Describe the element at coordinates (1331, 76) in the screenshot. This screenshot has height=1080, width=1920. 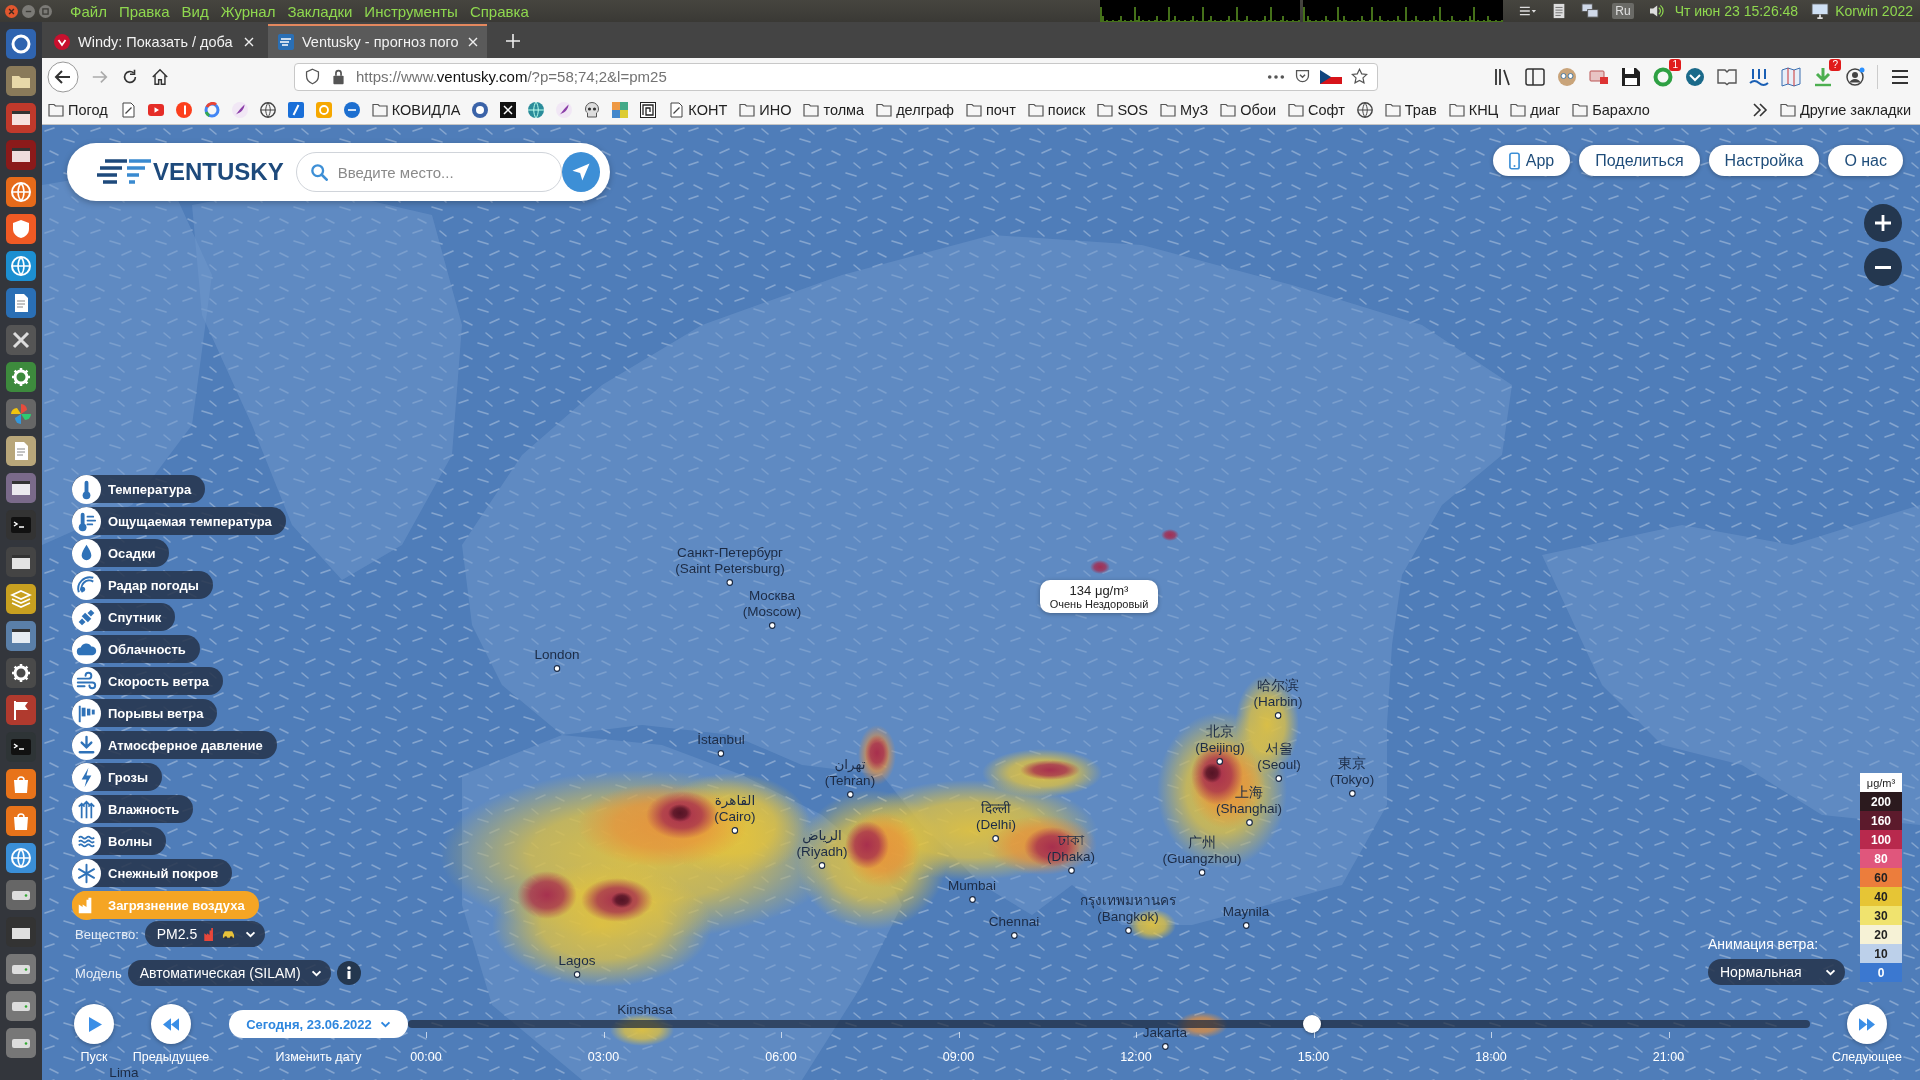
I see `flag-icon` at that location.